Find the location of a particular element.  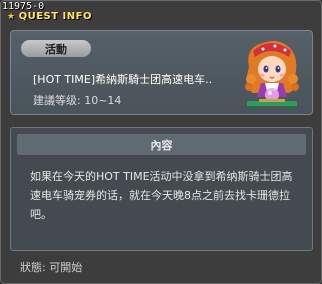

star-icon: ★ is located at coordinates (11, 17).